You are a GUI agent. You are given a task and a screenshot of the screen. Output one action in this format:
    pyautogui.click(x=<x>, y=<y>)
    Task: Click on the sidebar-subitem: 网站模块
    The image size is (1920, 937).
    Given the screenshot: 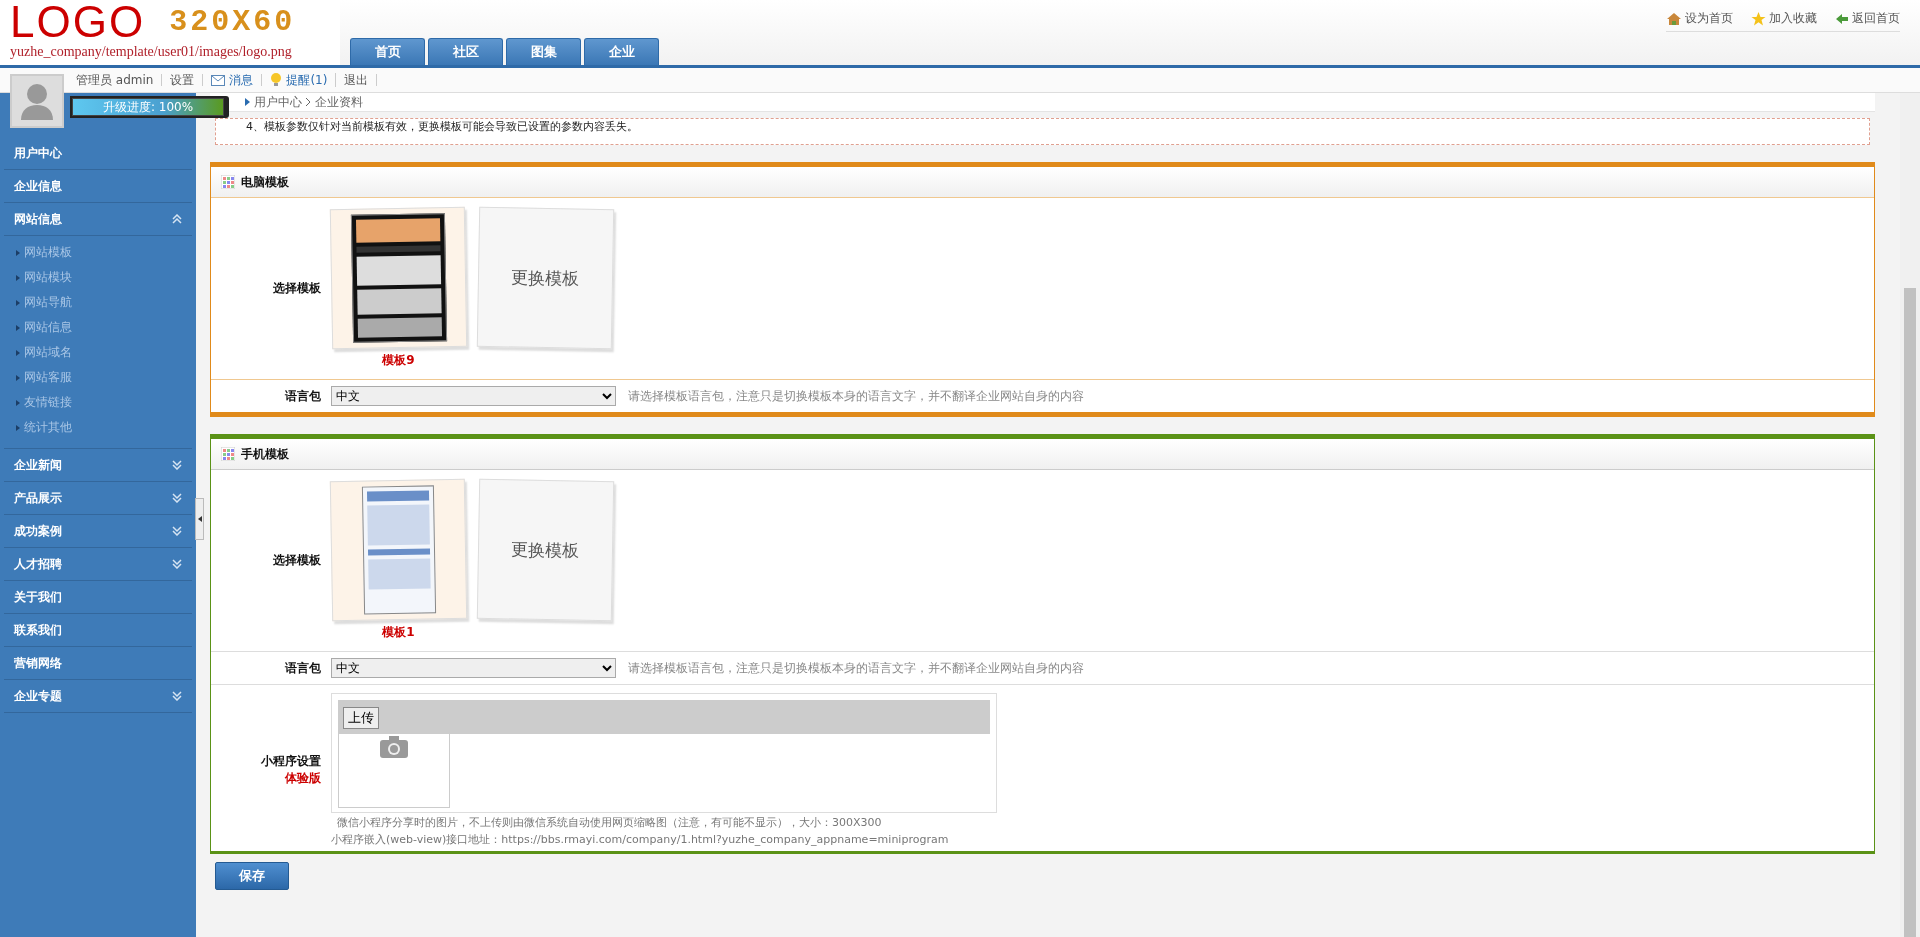 What is the action you would take?
    pyautogui.click(x=98, y=277)
    